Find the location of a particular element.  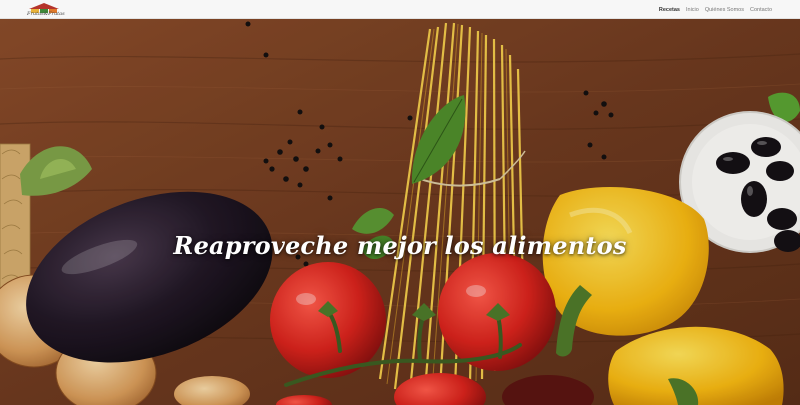

nav-item-inicio: Inicio is located at coordinates (692, 10).